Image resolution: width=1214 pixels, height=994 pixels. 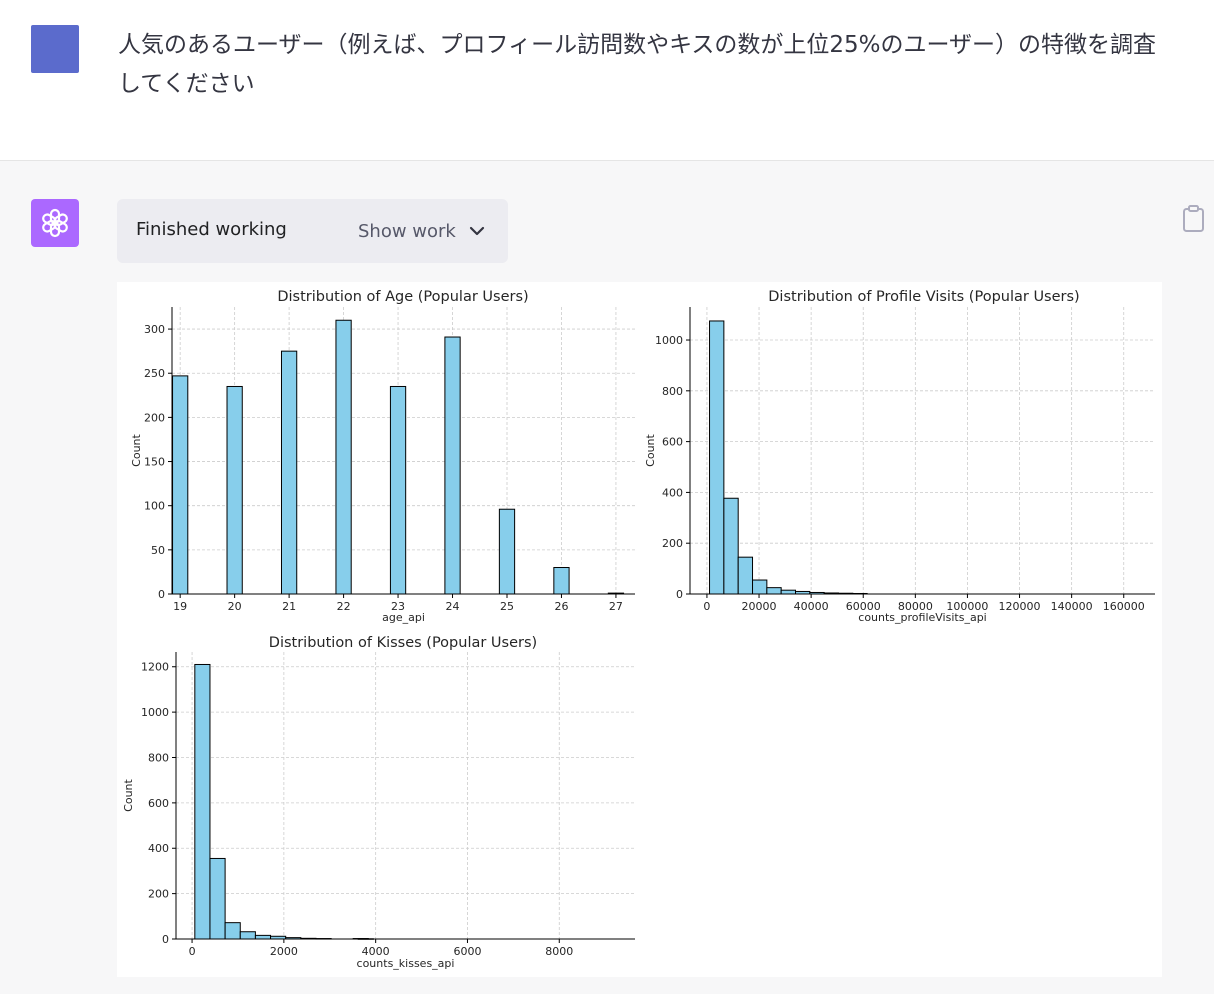 I want to click on x-axis-label: counts_profileVisits_api, so click(x=922, y=617).